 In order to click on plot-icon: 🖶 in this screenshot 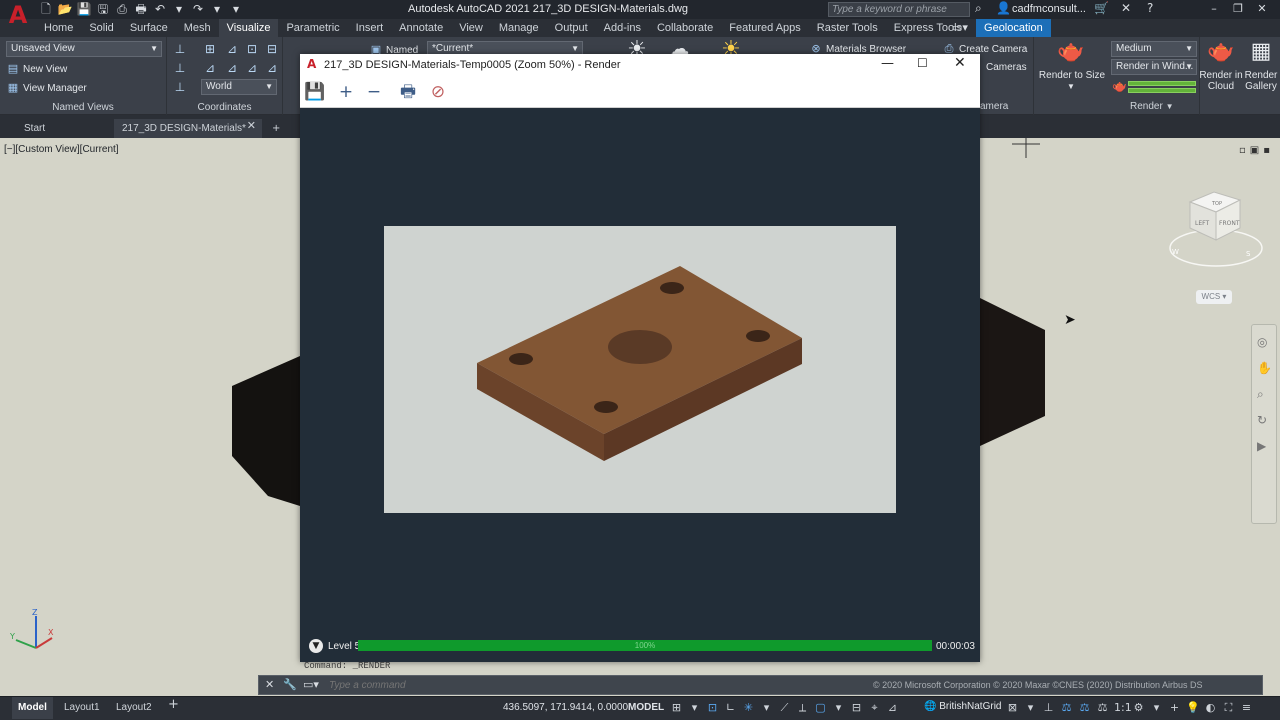, I will do `click(141, 9)`.